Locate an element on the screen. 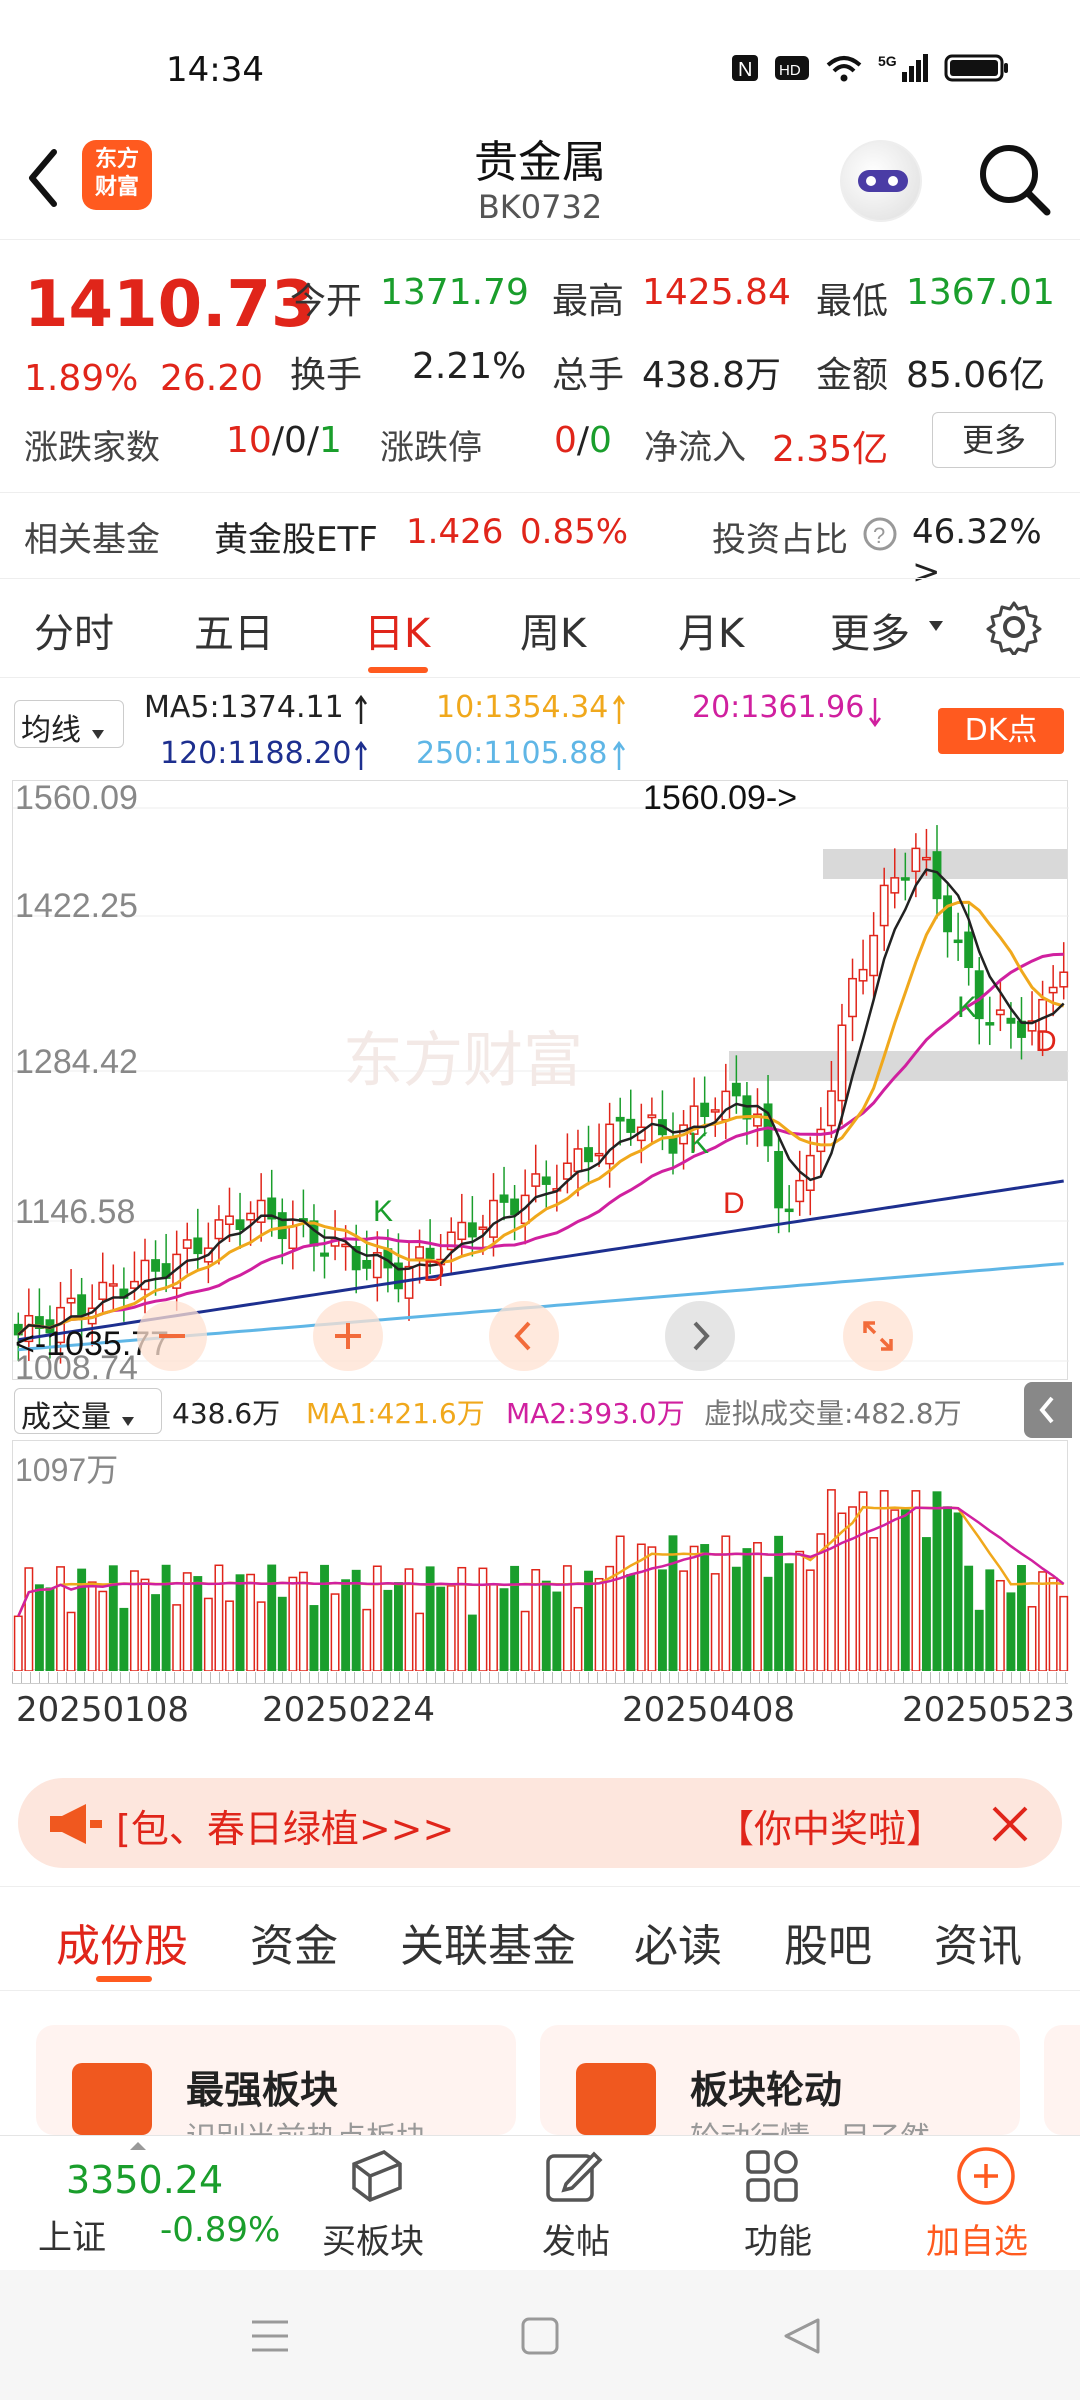  chevron-right-icon is located at coordinates (701, 1336).